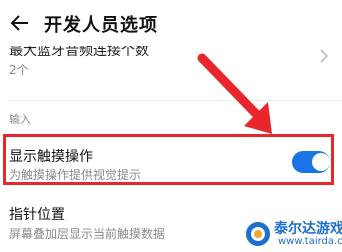  What do you see at coordinates (234, 93) in the screenshot?
I see `annotation-arrow-icon` at bounding box center [234, 93].